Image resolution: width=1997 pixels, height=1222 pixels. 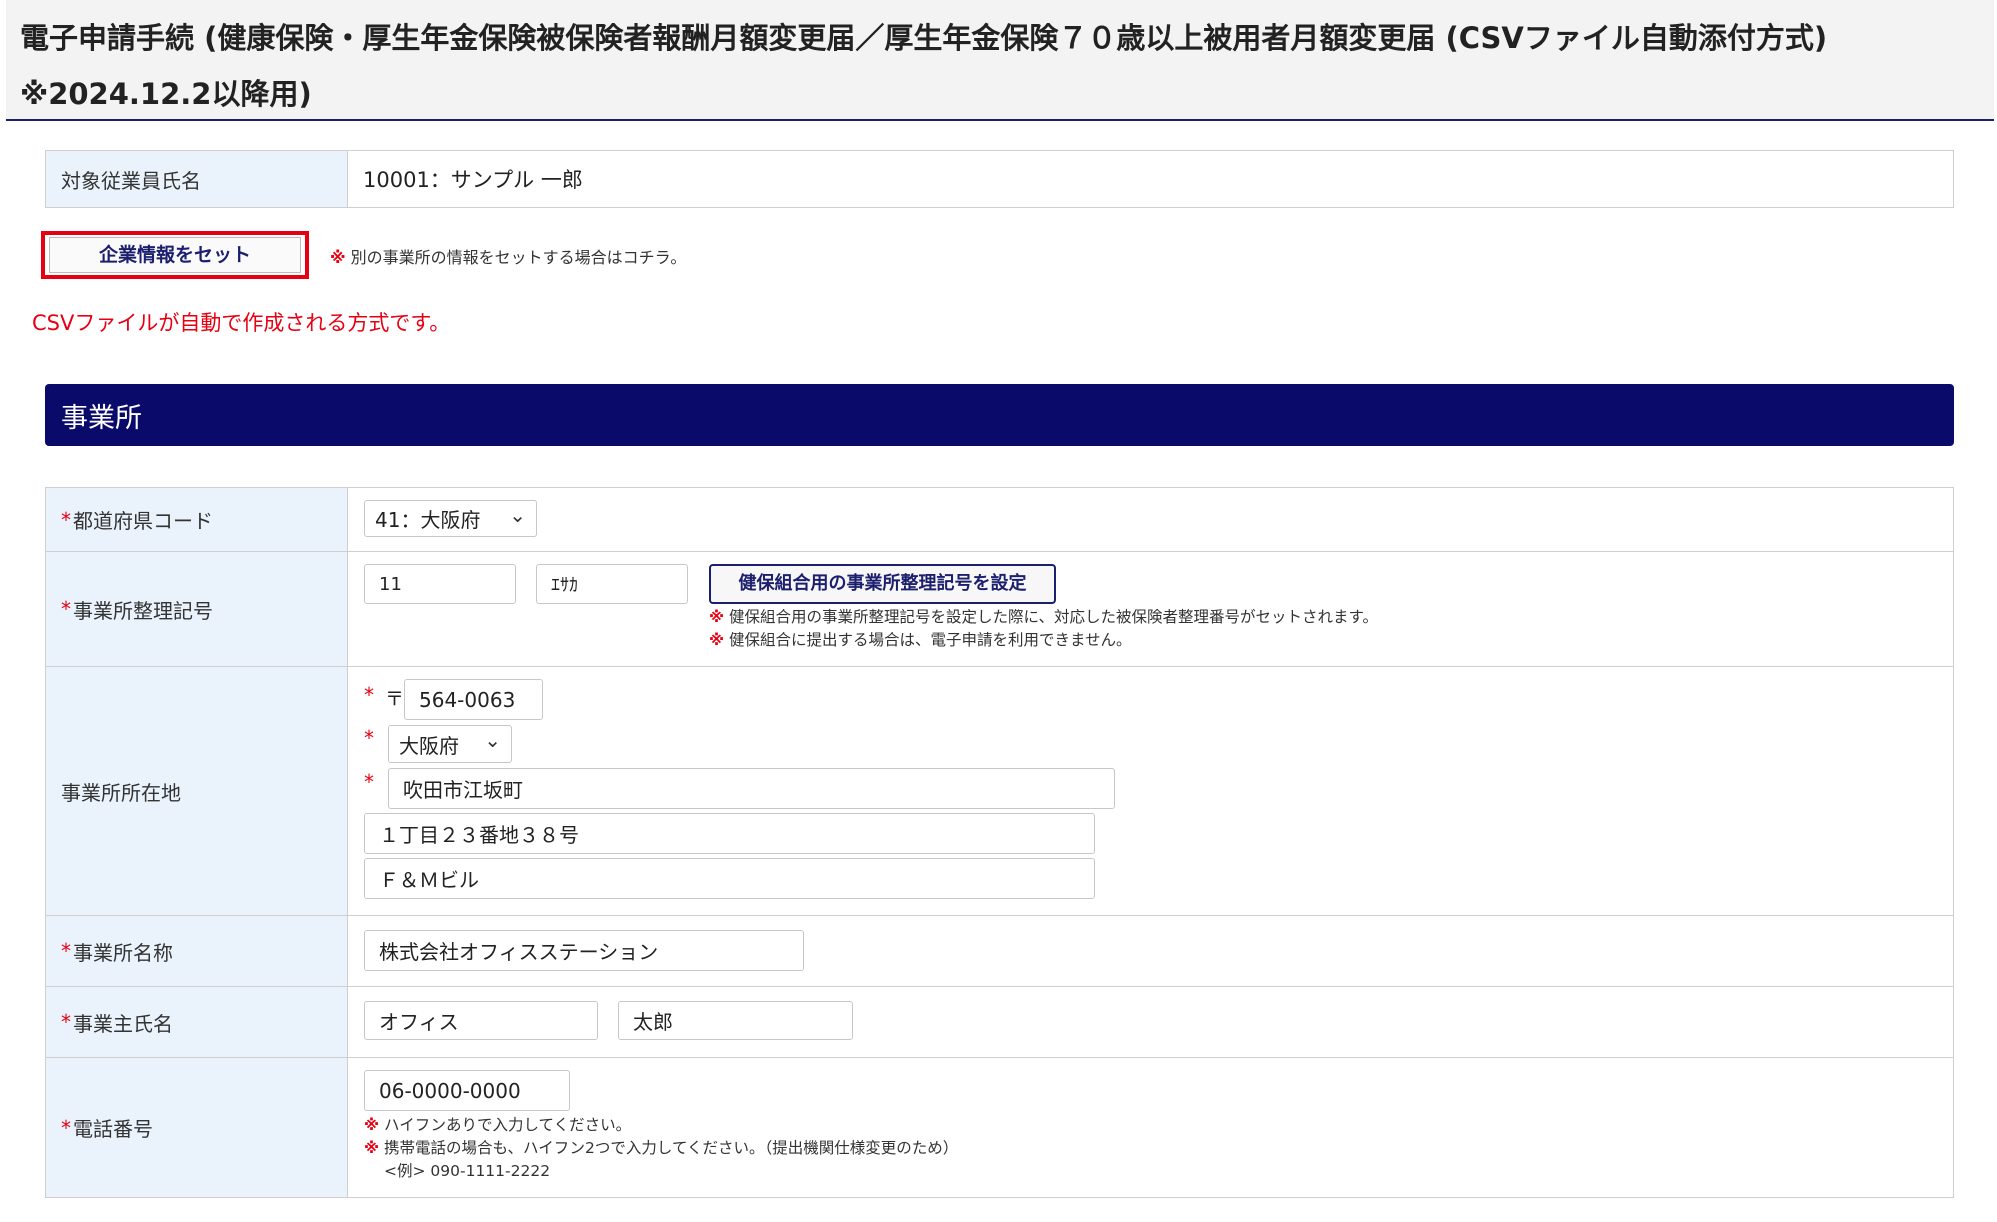 What do you see at coordinates (930, 640) in the screenshot?
I see `office-code-note-2-text: 健保組合に提出する場合は、電子申請を利用できません。` at bounding box center [930, 640].